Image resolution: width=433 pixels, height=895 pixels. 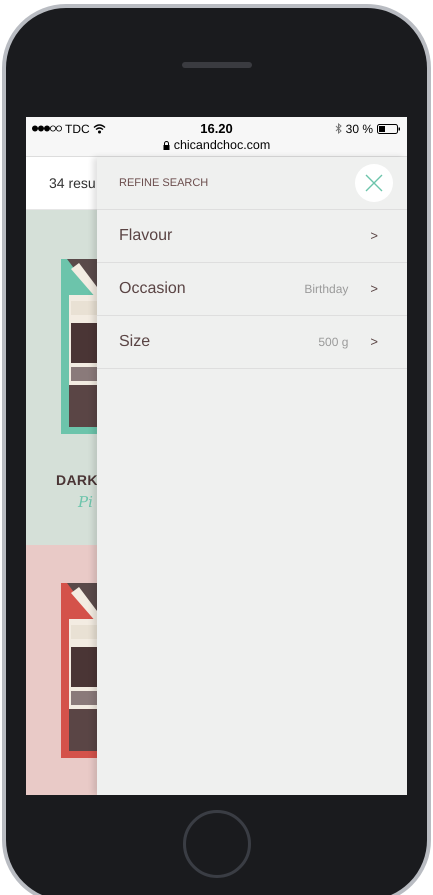 I want to click on speaker-slot, so click(x=217, y=65).